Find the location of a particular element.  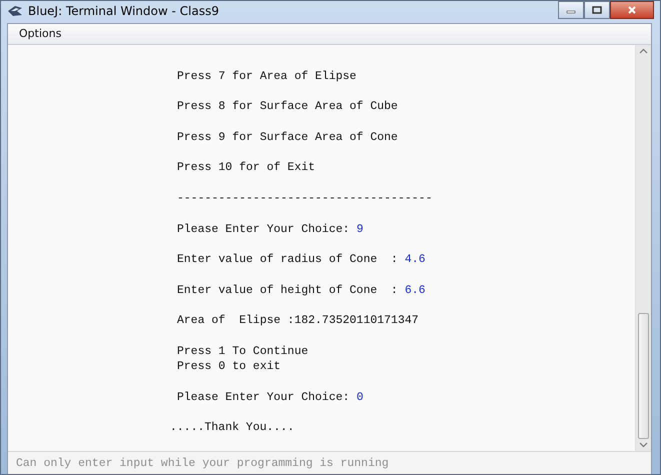

output-text: Press 8 for Surface Area of Cube is located at coordinates (287, 107).